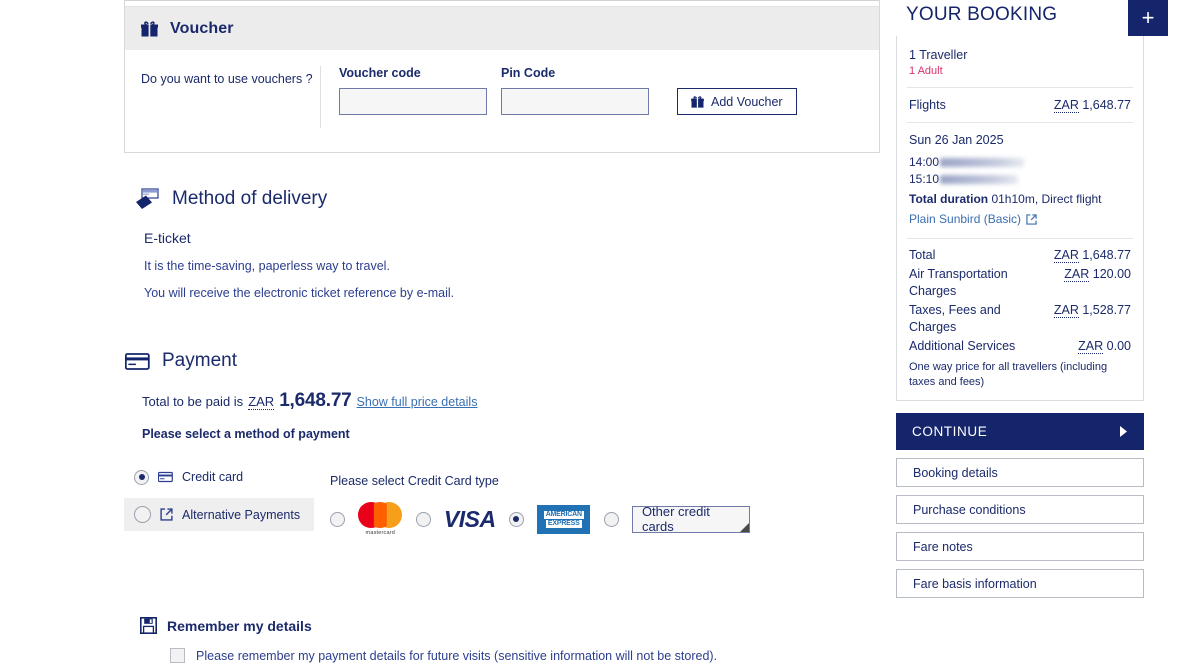  I want to click on total-amount: 1,648.77, so click(315, 400).